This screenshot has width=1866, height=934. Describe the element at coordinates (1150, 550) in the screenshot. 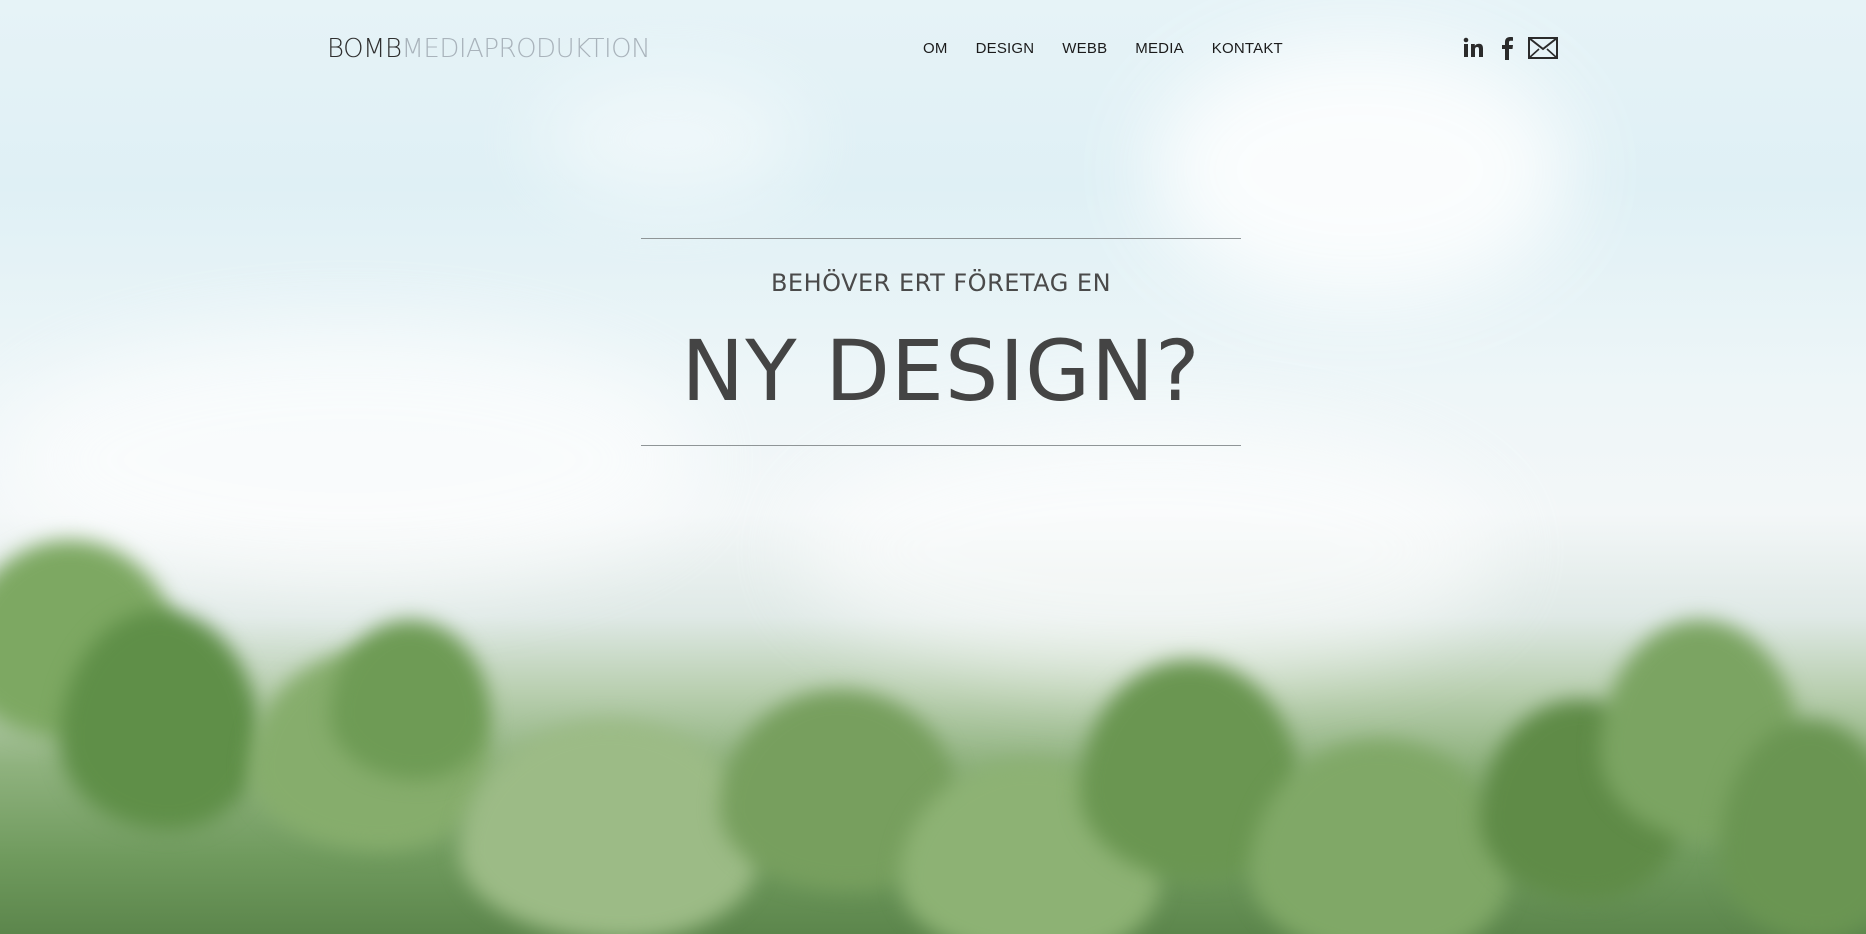

I see `cloud-decoration` at that location.